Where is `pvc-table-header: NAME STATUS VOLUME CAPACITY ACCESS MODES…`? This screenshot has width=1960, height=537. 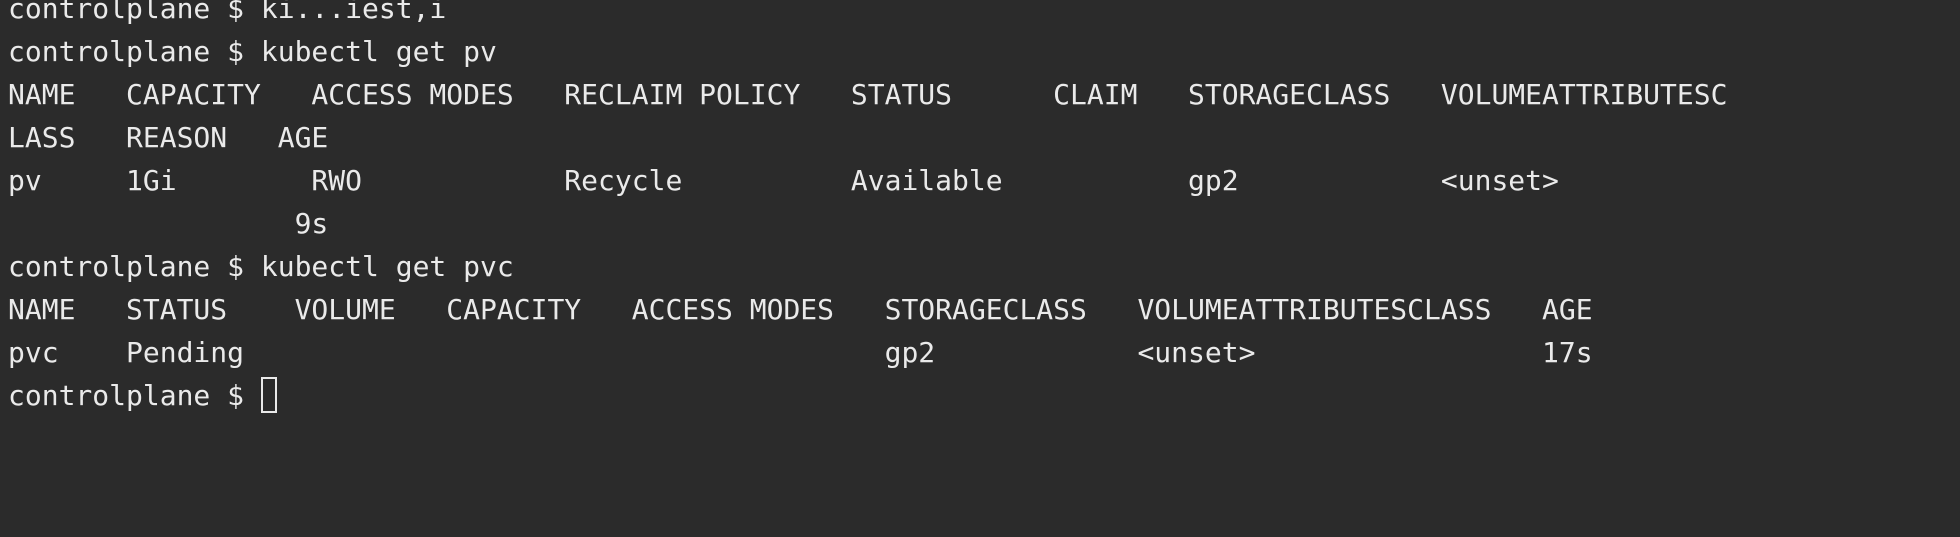
pvc-table-header: NAME STATUS VOLUME CAPACITY ACCESS MODES… is located at coordinates (800, 309).